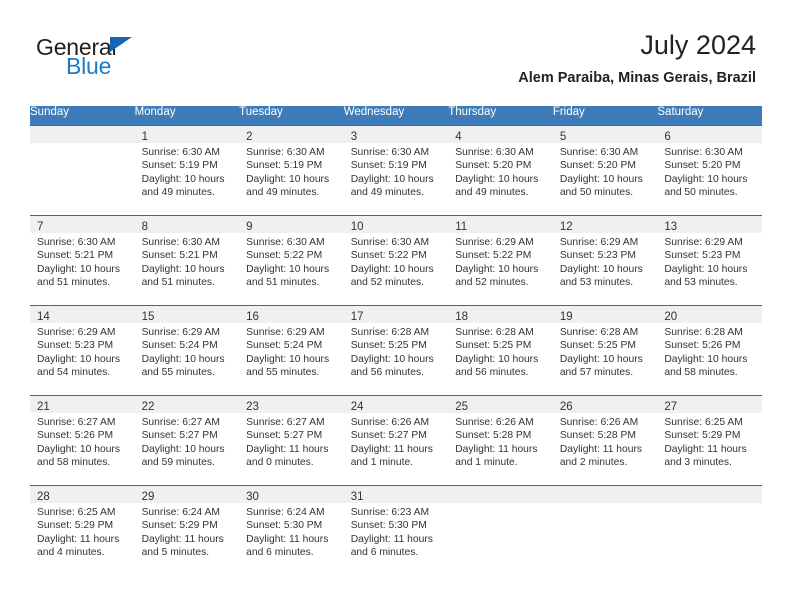 The height and width of the screenshot is (612, 792). I want to click on day-number-band: 18, so click(500, 314).